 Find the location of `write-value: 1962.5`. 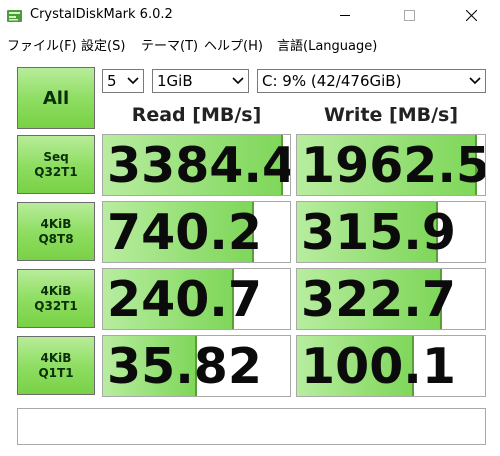

write-value: 1962.5 is located at coordinates (393, 165).